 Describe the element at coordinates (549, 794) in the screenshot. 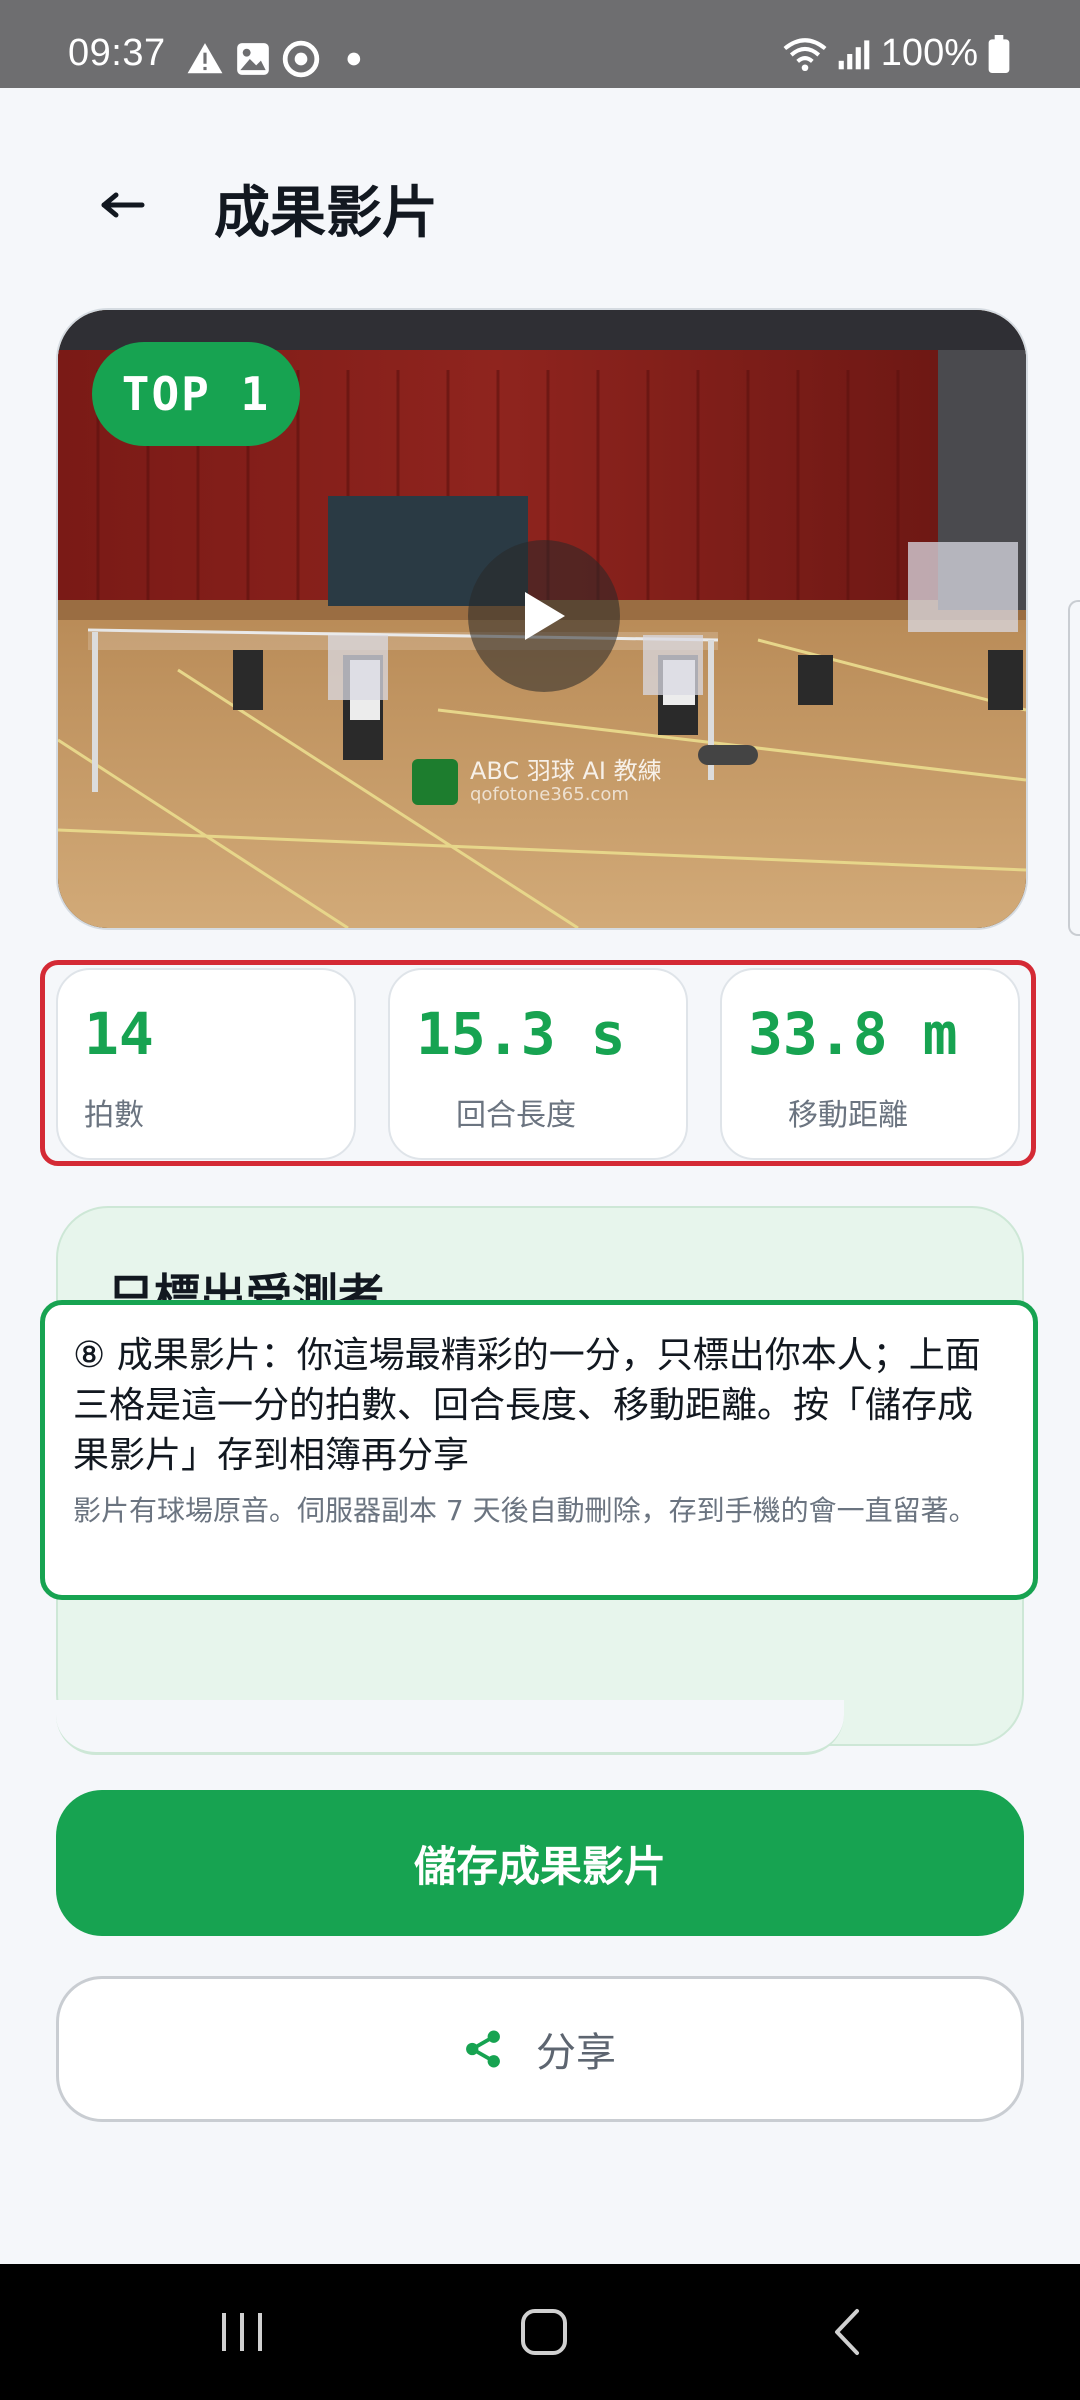

I see `watermark-sub: qofotone365.com` at that location.